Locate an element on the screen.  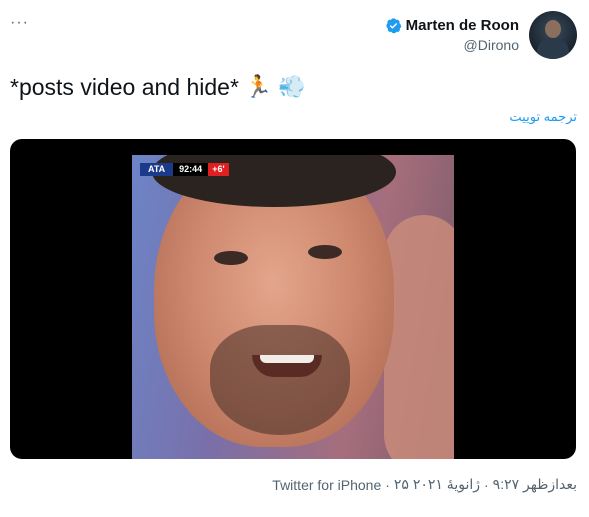
author-names: Marten de Roon @Dirono is located at coordinates (452, 35).